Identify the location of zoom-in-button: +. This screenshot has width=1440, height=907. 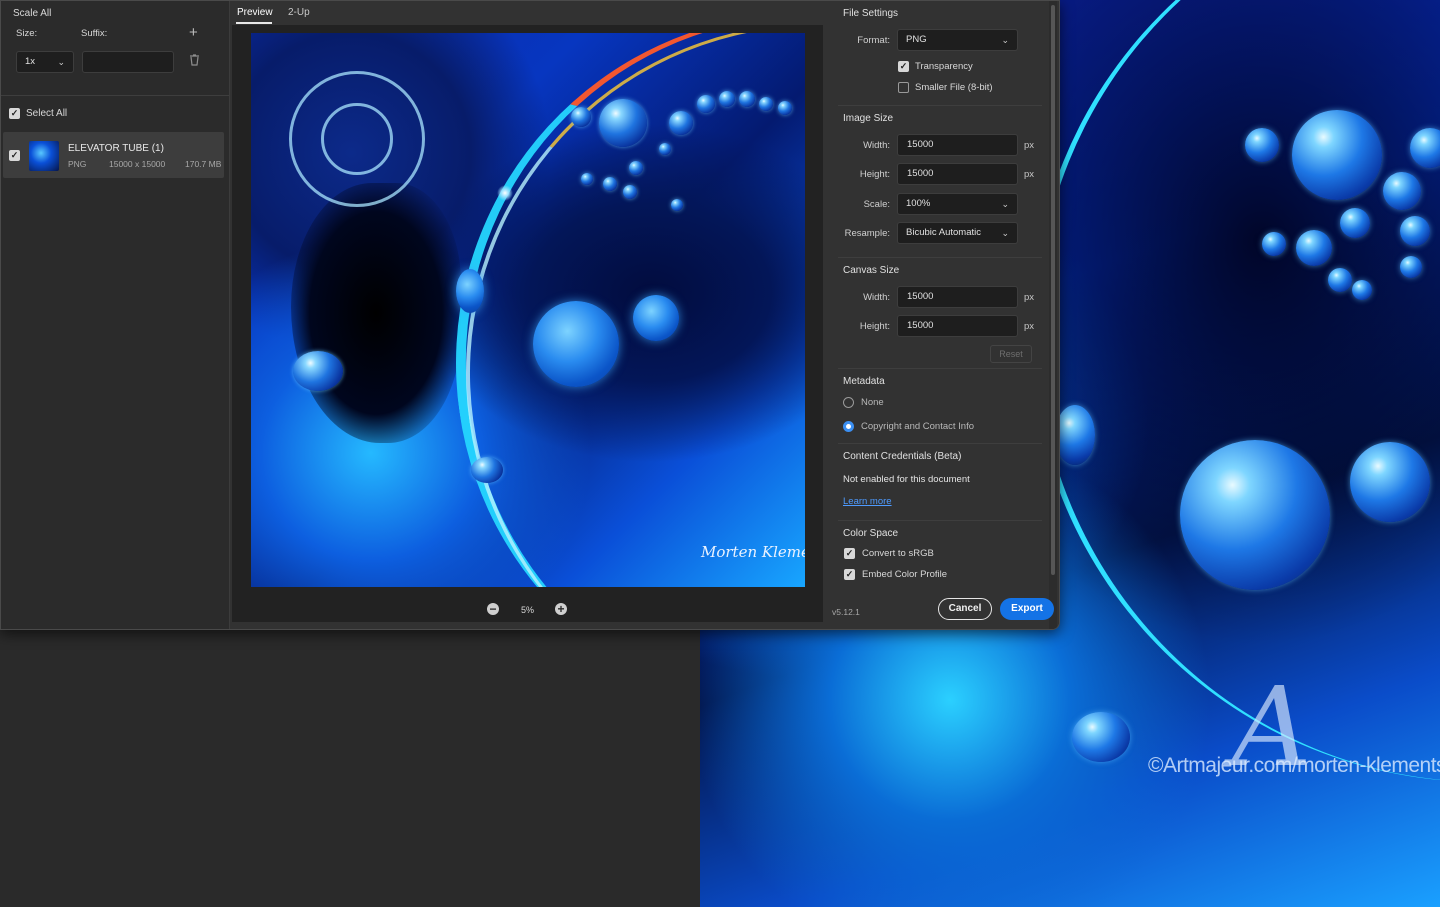
(561, 609).